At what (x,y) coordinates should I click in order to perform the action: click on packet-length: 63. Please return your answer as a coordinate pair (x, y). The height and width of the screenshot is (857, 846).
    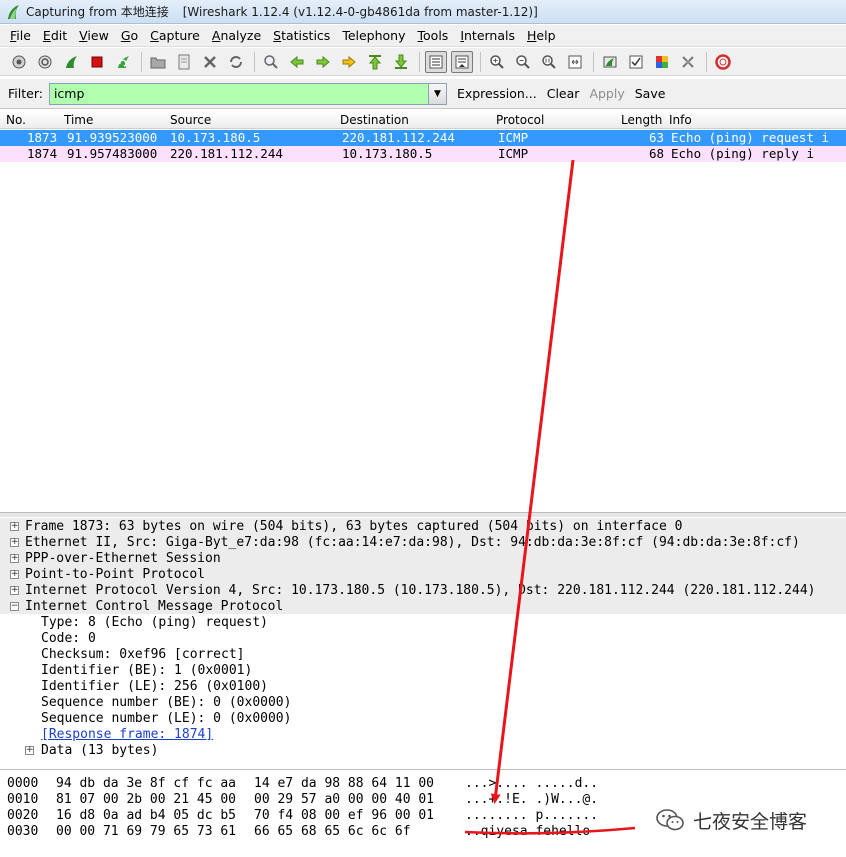
    Looking at the image, I should click on (657, 137).